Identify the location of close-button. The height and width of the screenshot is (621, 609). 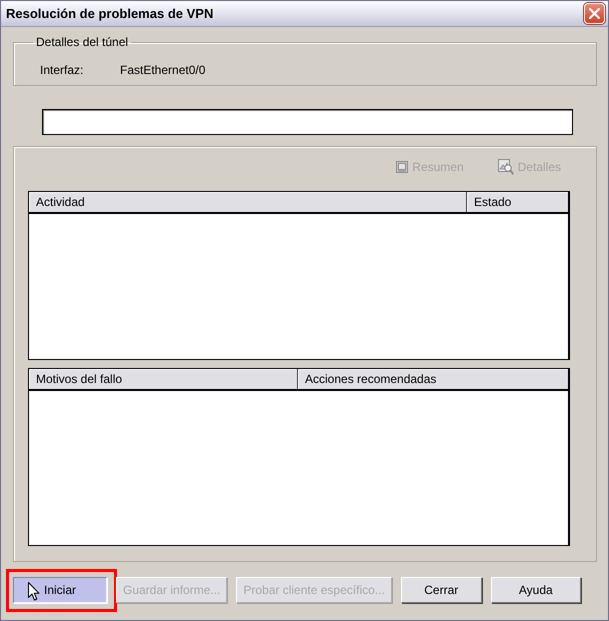
(594, 13).